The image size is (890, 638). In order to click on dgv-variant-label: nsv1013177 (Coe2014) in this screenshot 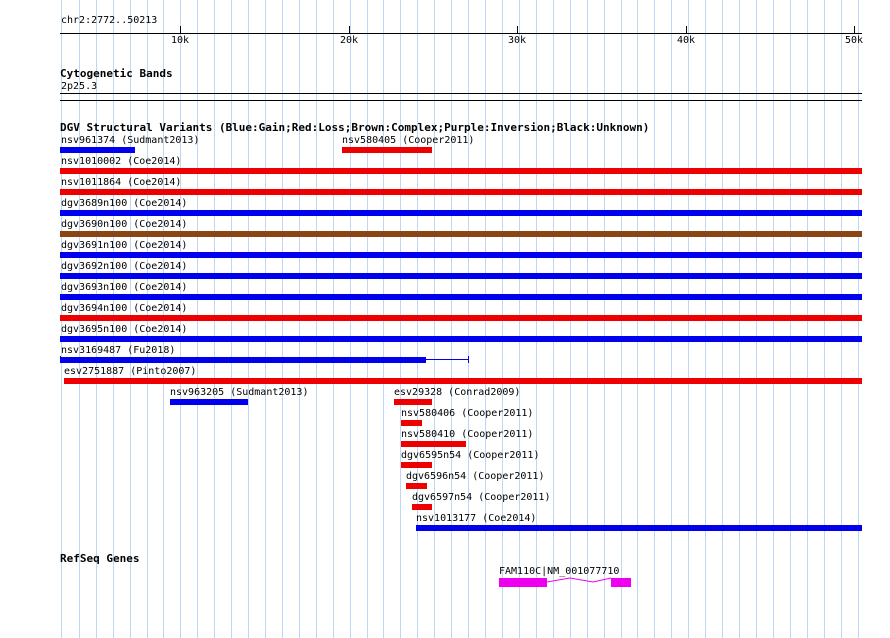, I will do `click(476, 518)`.